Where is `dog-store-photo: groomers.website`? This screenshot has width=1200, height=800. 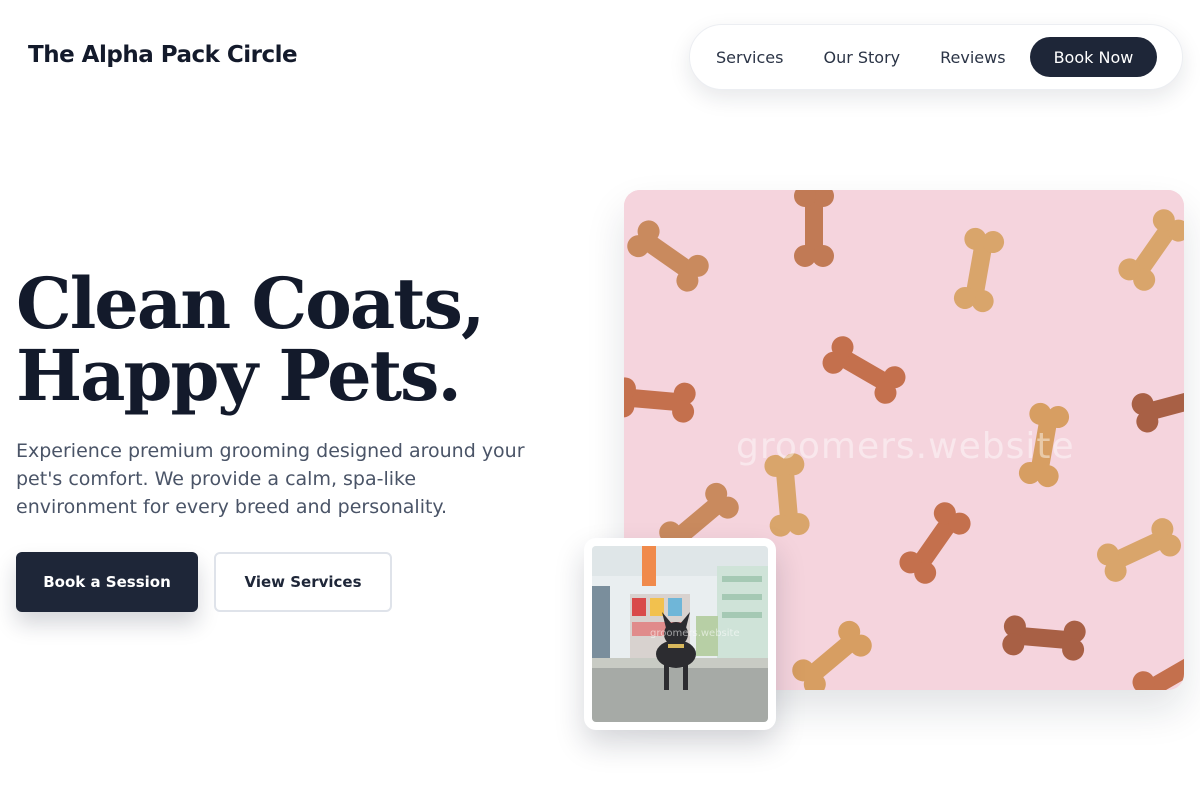 dog-store-photo: groomers.website is located at coordinates (680, 634).